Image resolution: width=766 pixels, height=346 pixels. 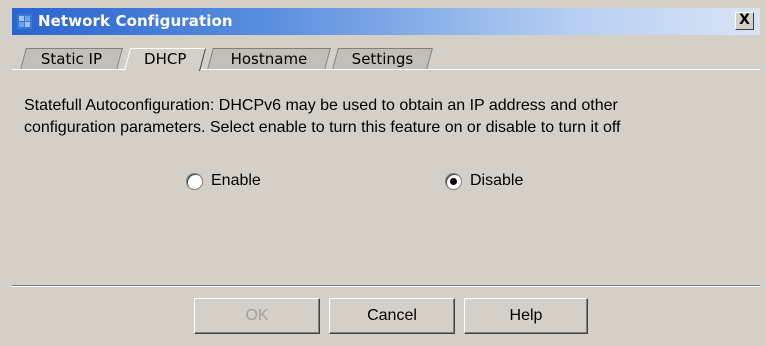 I want to click on disable-radio, so click(x=453, y=181).